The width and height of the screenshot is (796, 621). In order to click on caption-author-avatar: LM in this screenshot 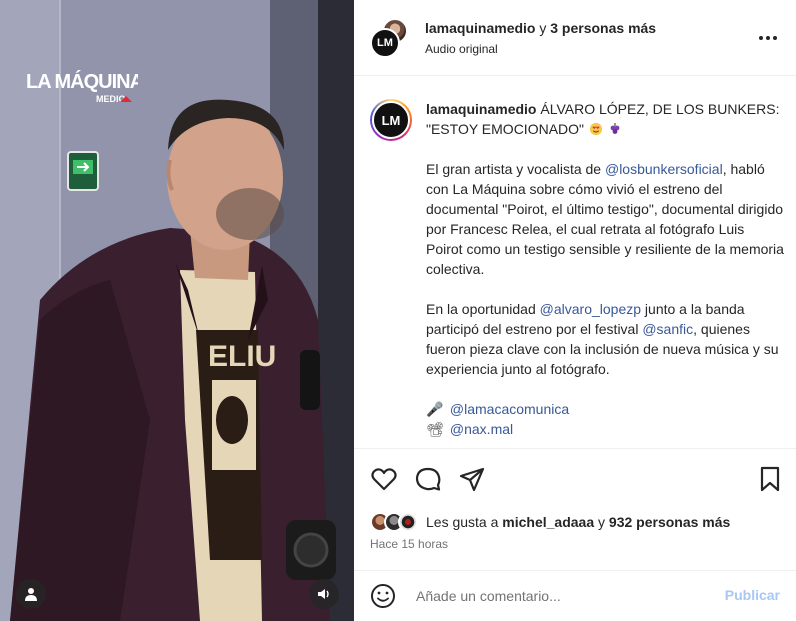, I will do `click(391, 120)`.